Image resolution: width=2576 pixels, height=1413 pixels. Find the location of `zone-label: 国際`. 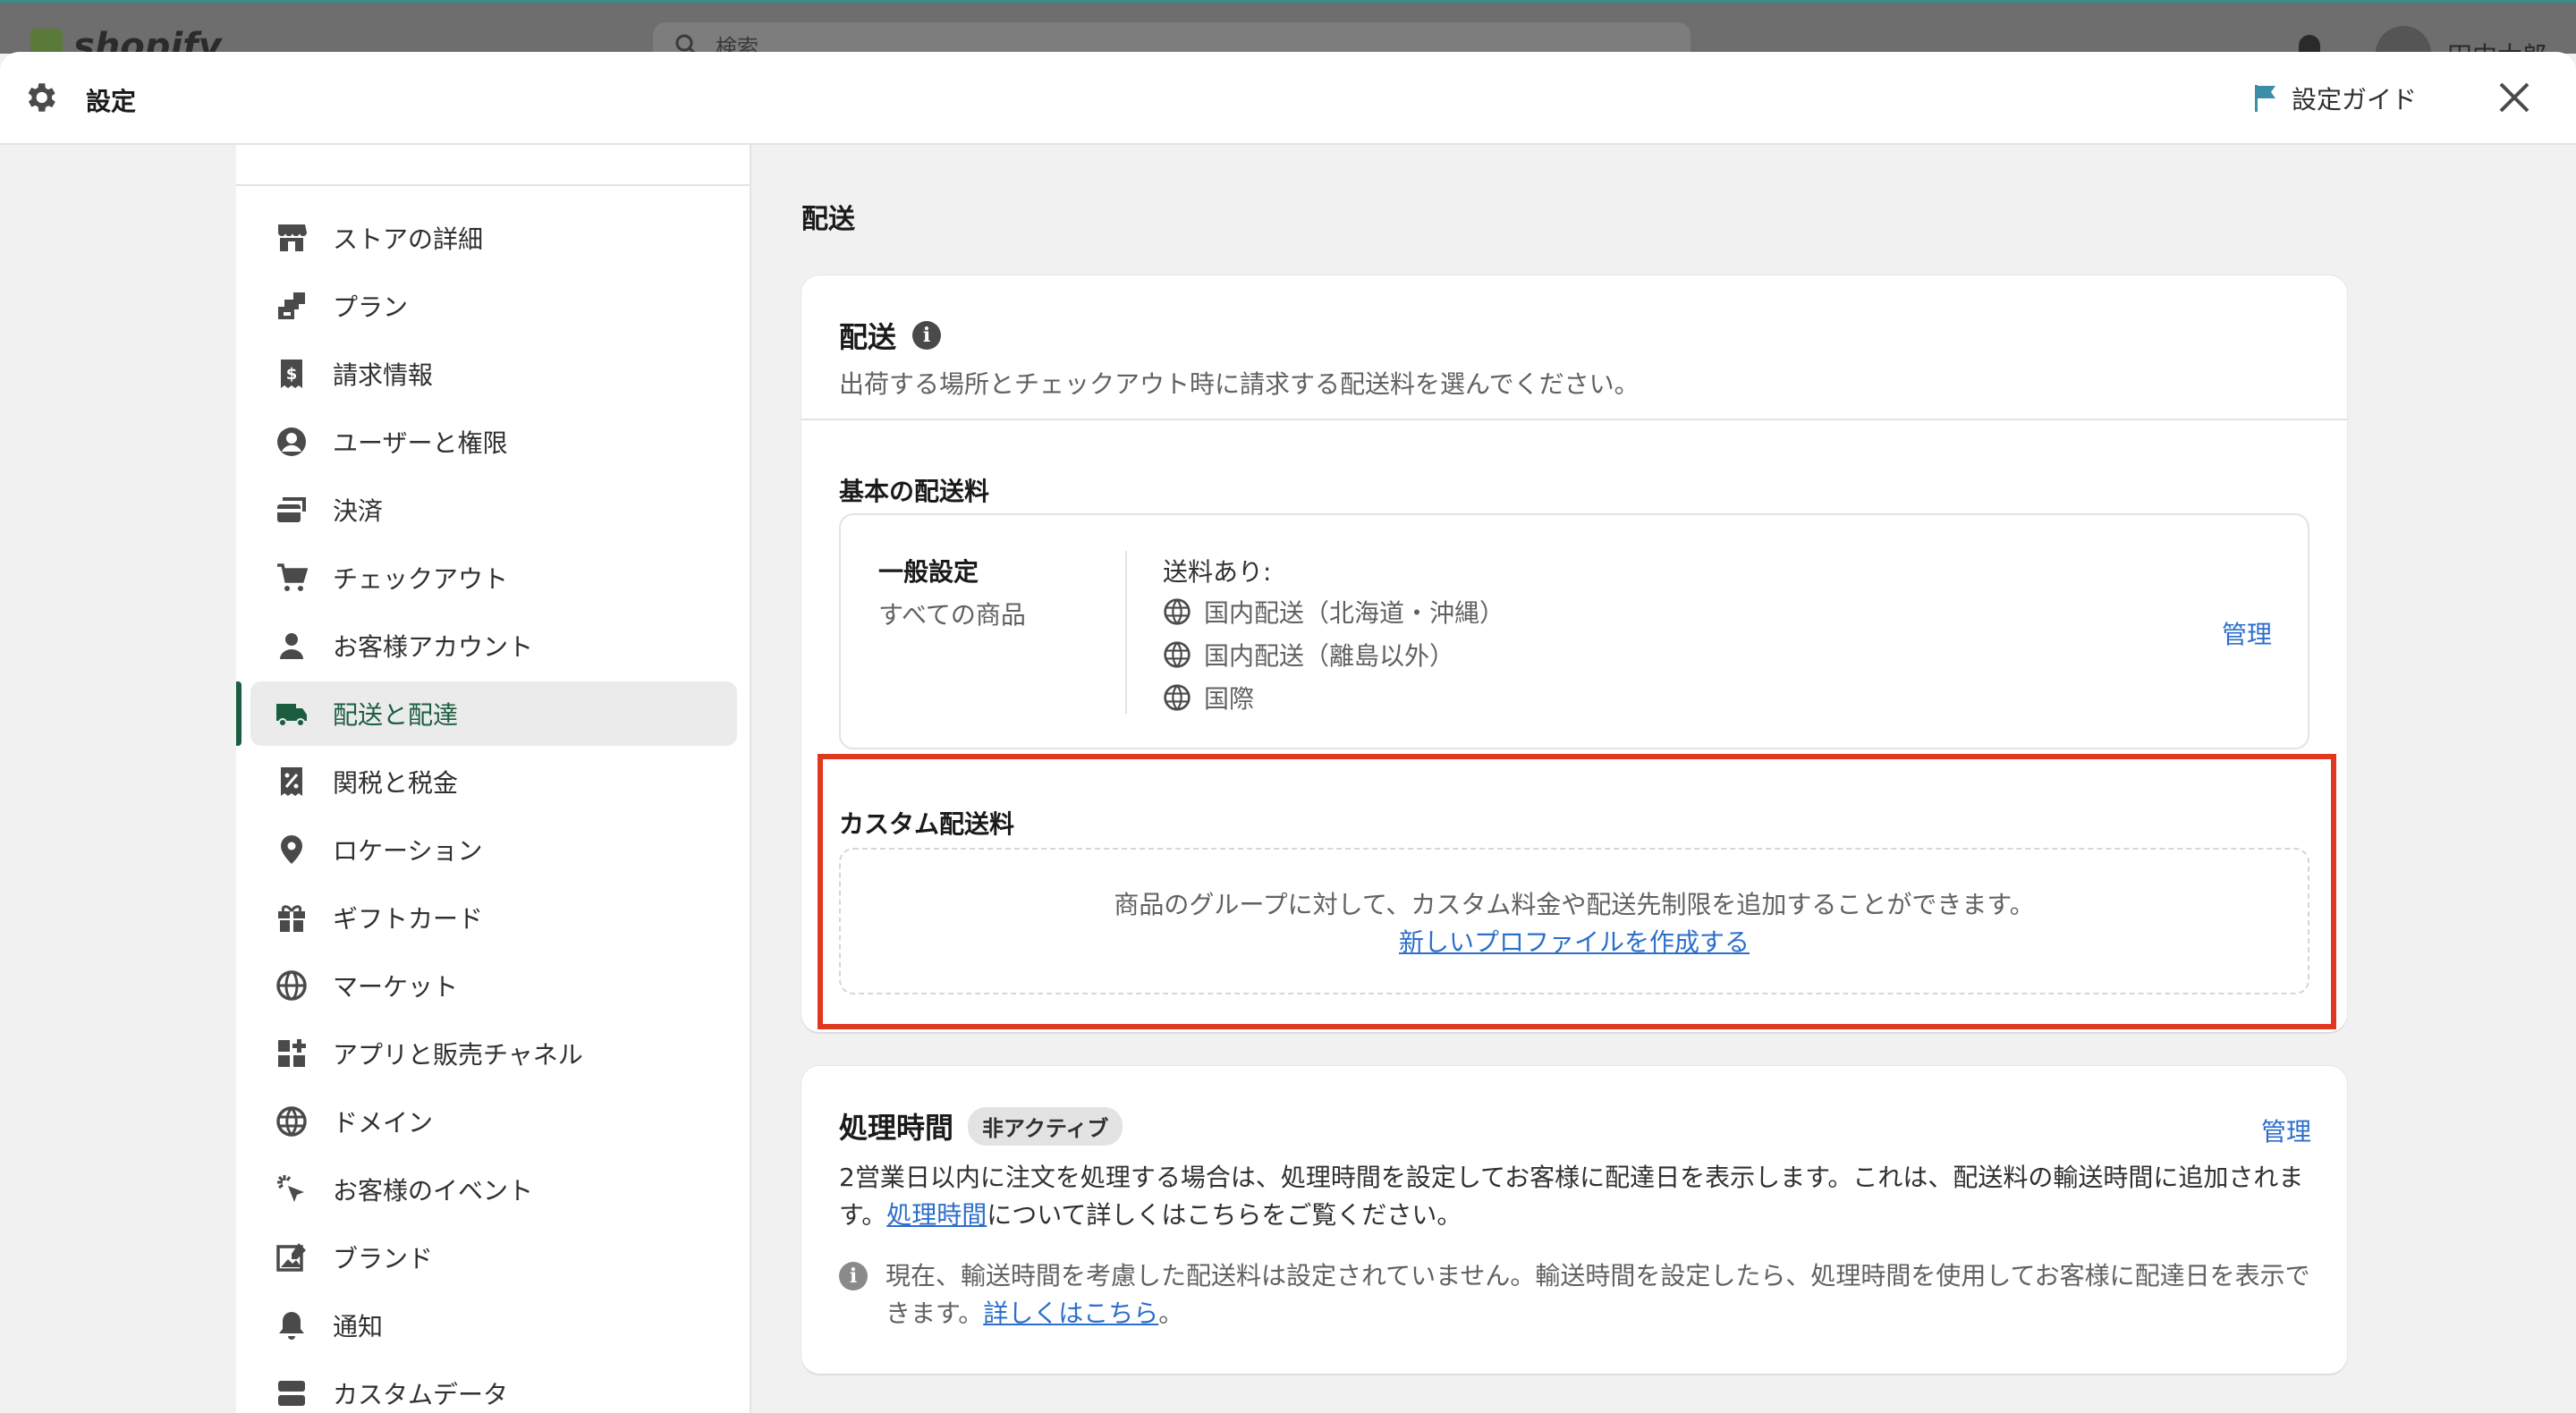

zone-label: 国際 is located at coordinates (1229, 699).